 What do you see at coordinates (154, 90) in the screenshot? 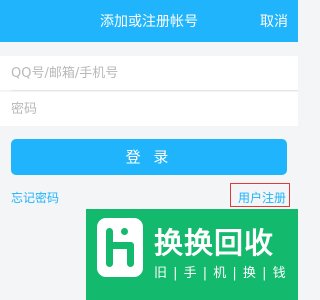
I see `field-divider` at bounding box center [154, 90].